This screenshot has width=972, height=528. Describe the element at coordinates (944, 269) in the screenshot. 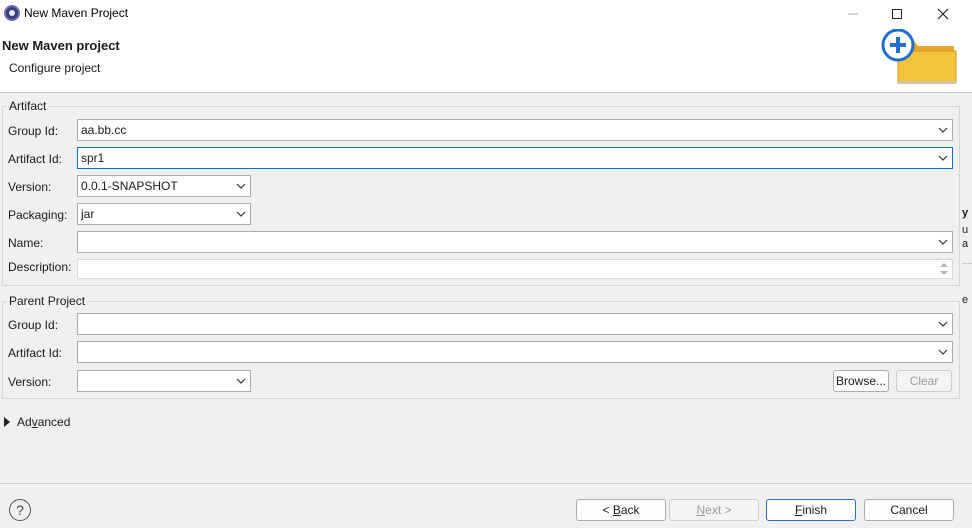

I see `scroll-arrows-icon` at that location.